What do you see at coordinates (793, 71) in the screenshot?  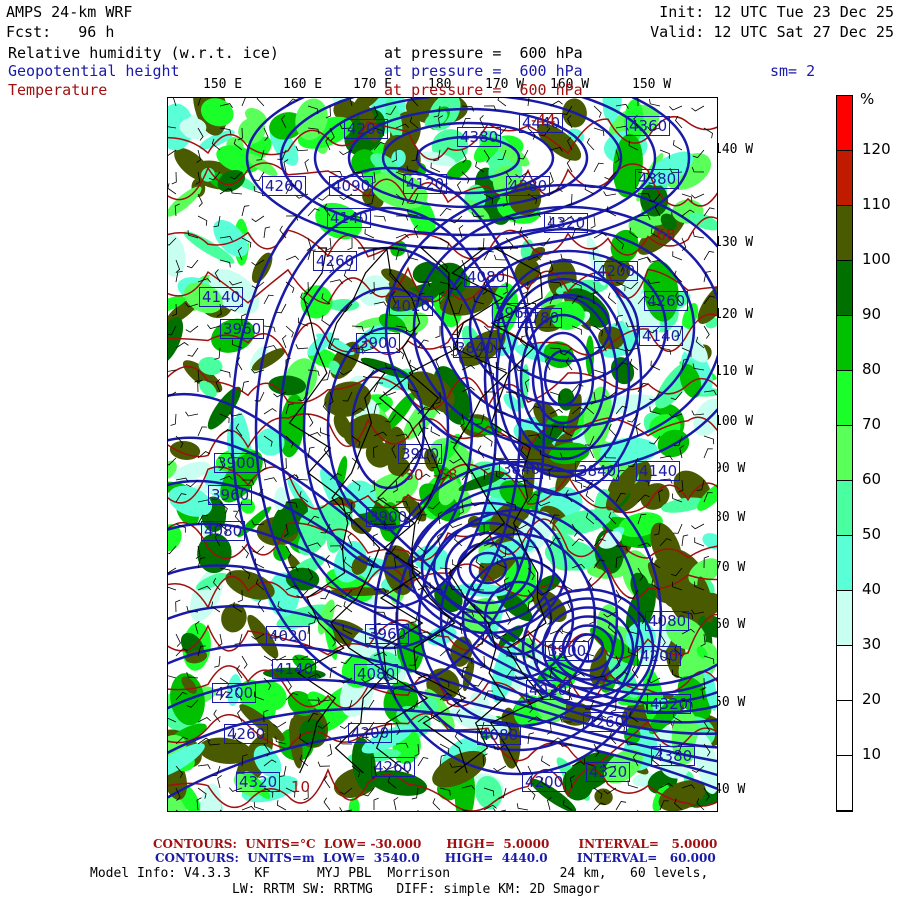 I see `smoothing: sm= 2` at bounding box center [793, 71].